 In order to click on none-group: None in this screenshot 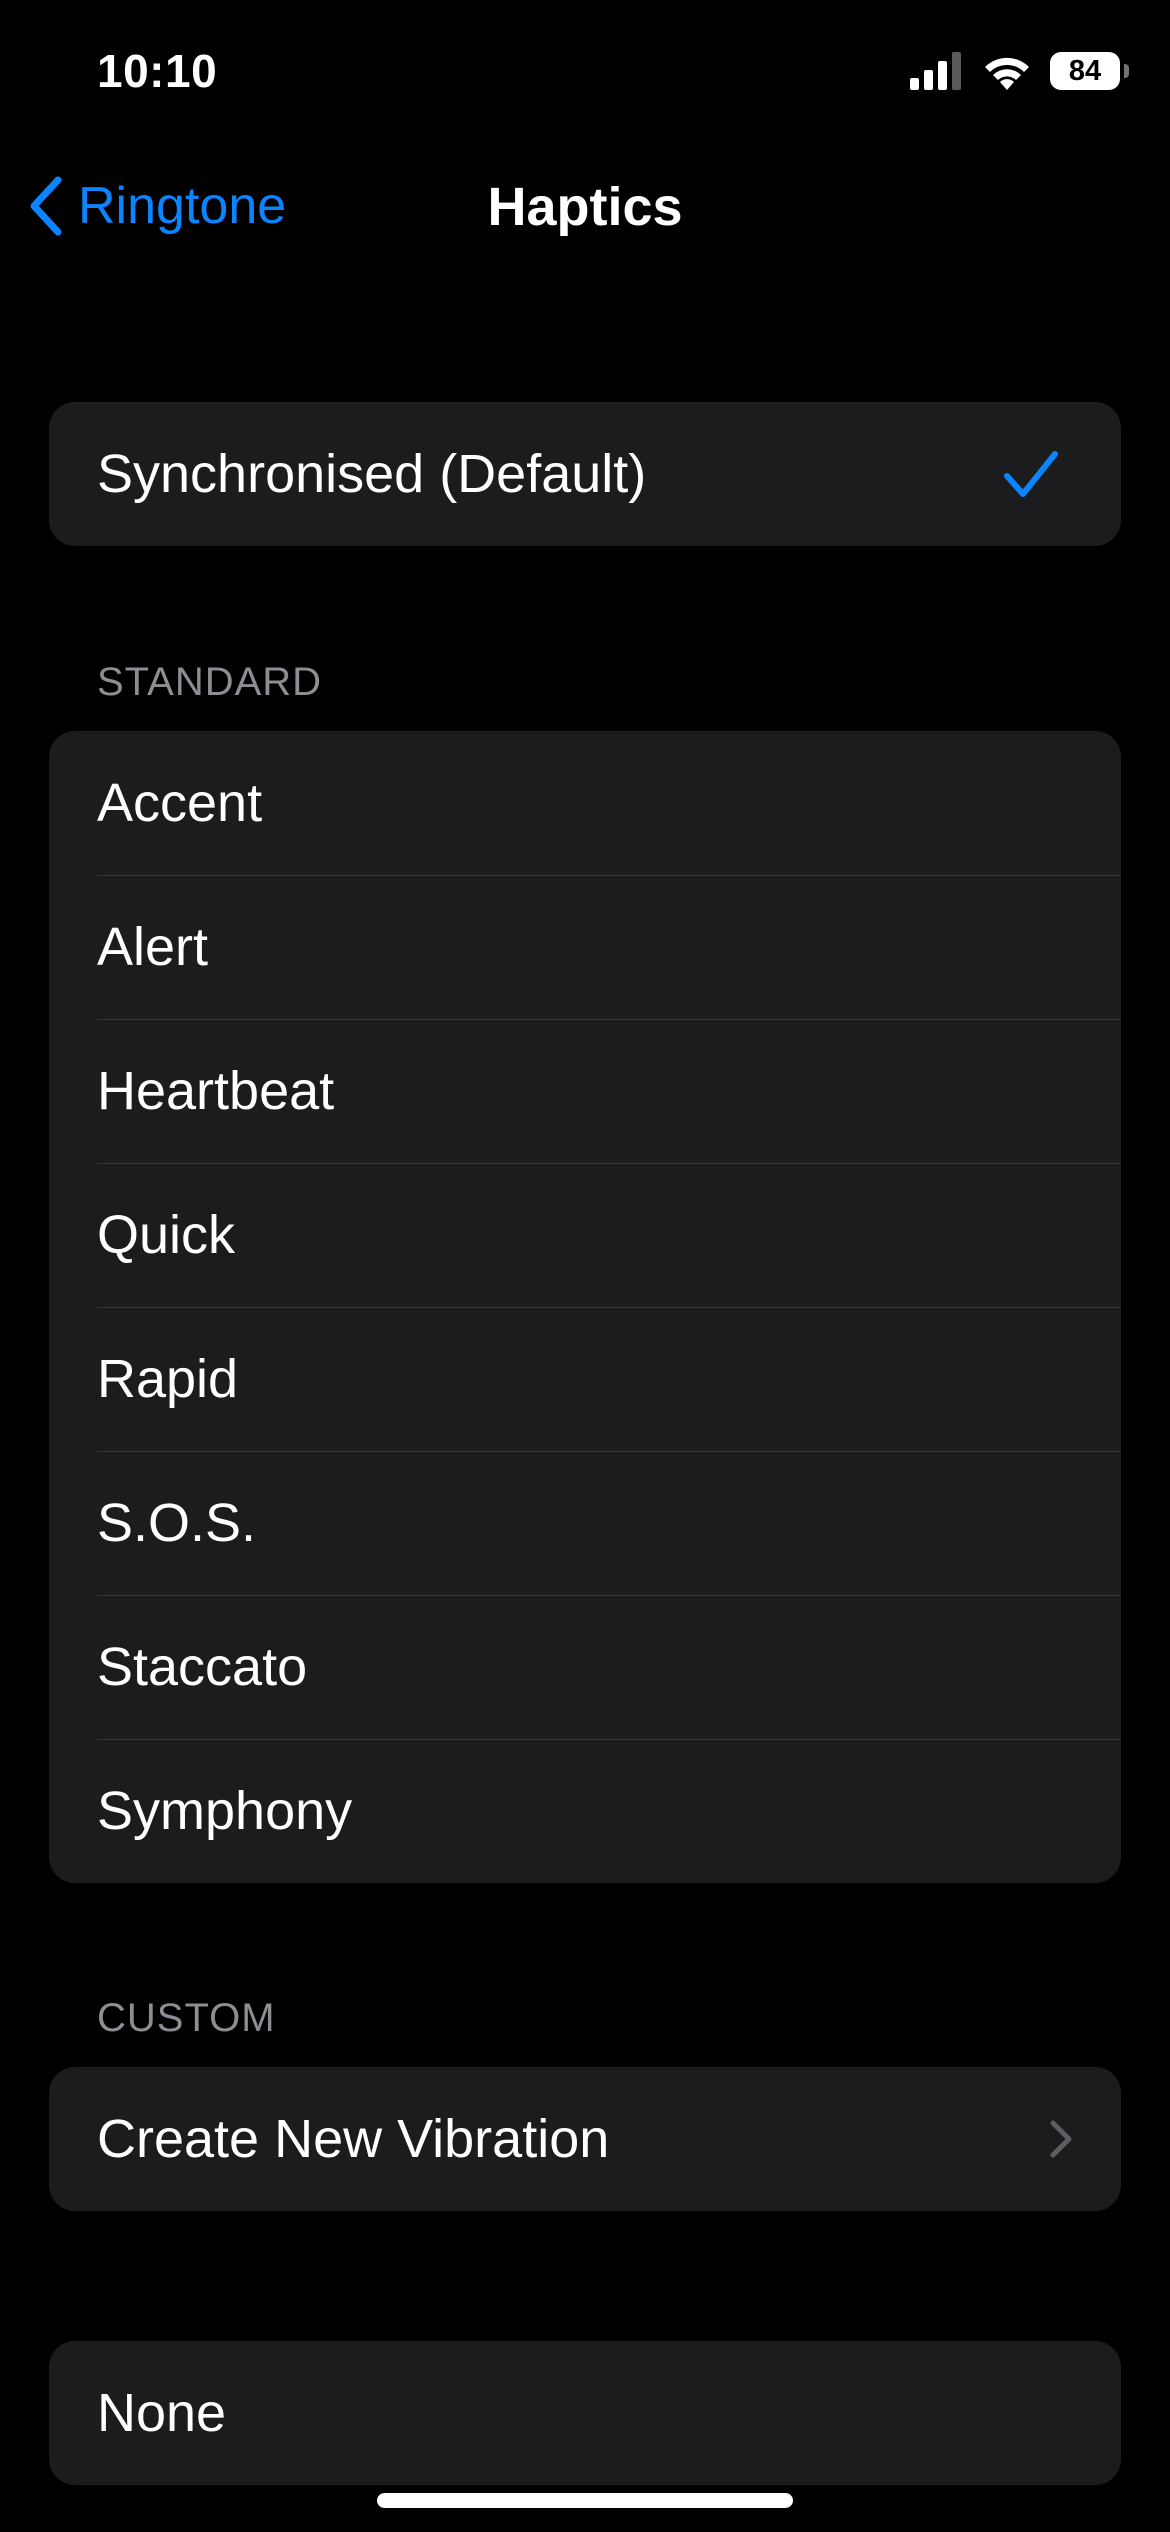, I will do `click(585, 2413)`.